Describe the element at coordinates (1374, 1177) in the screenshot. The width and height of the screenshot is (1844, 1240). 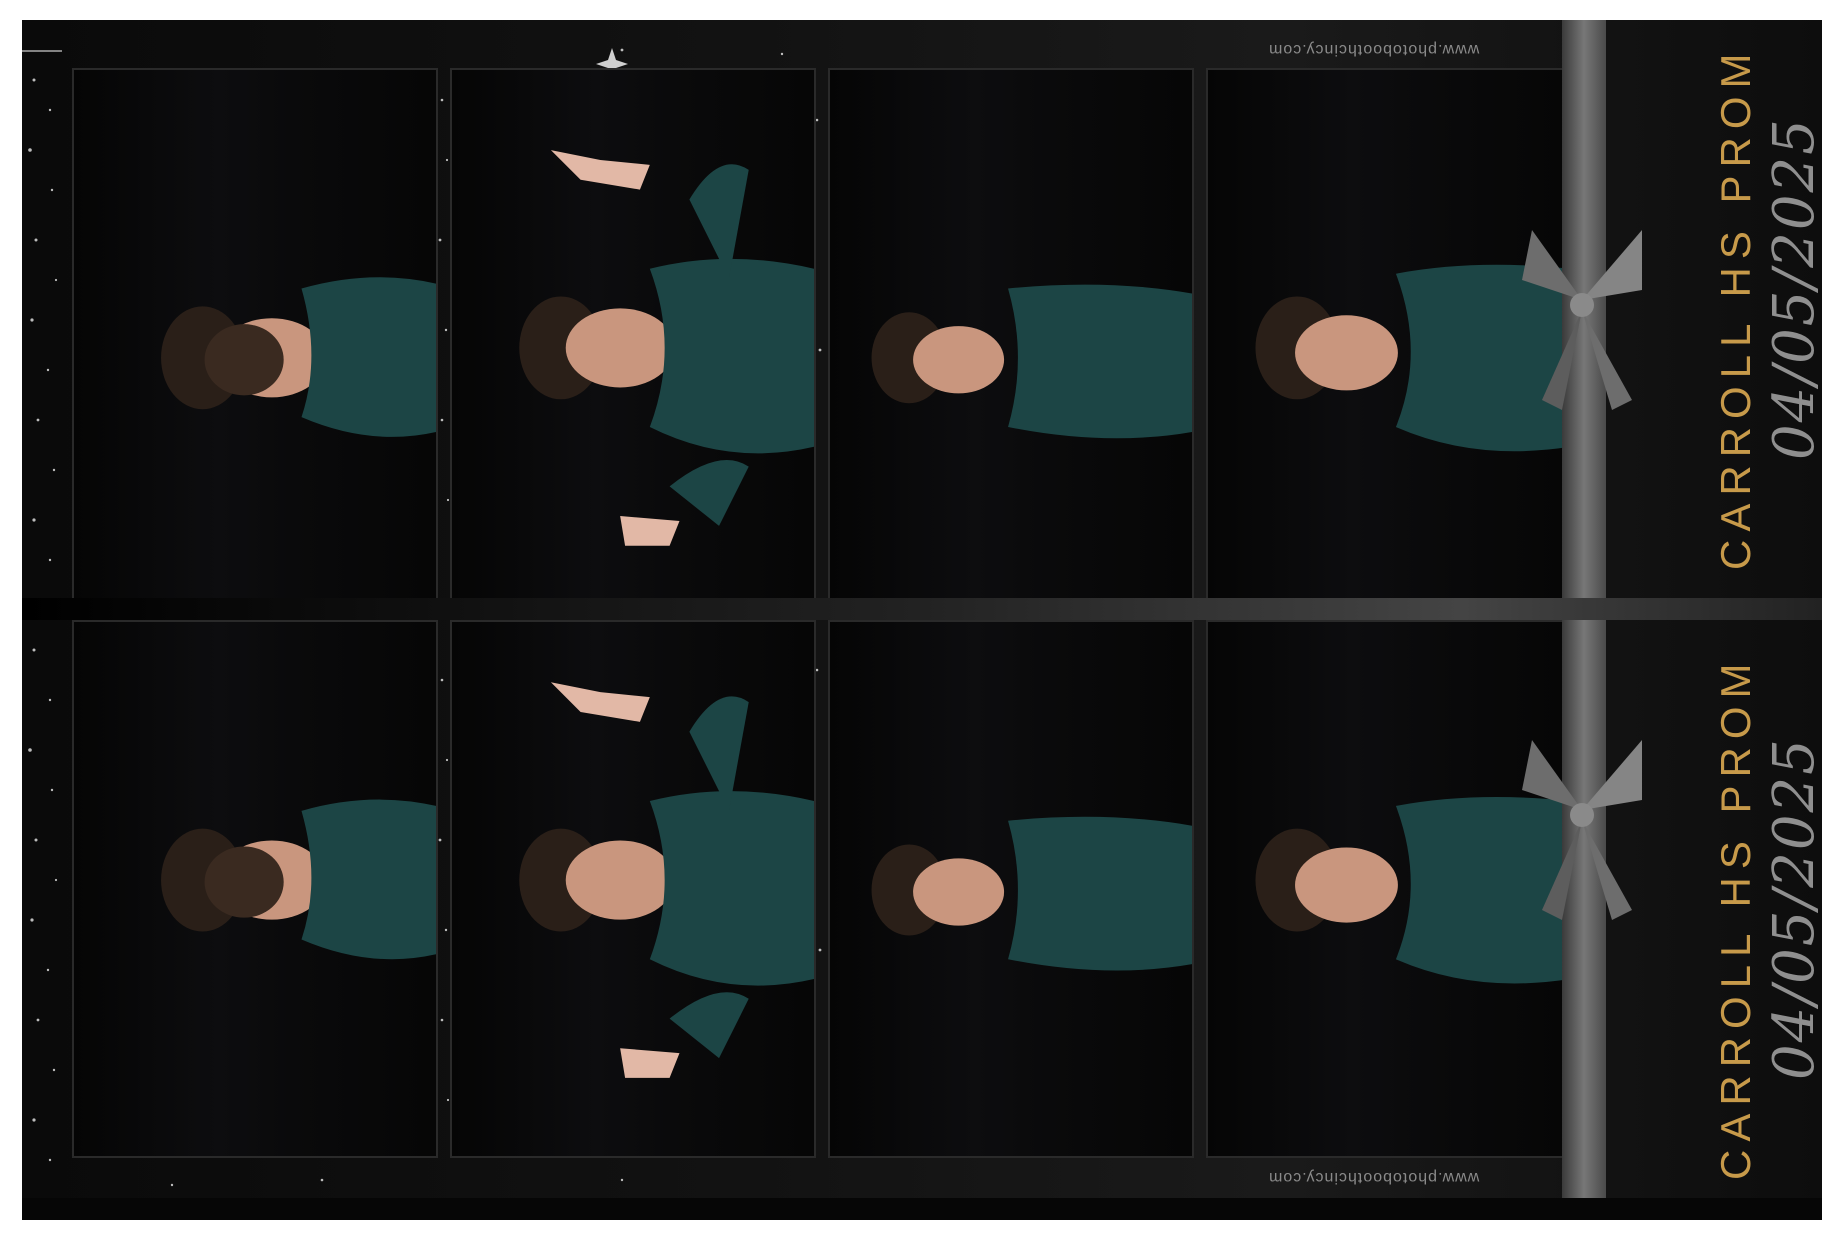
I see `website-label-bottom: www.photoboothcincy.com` at that location.